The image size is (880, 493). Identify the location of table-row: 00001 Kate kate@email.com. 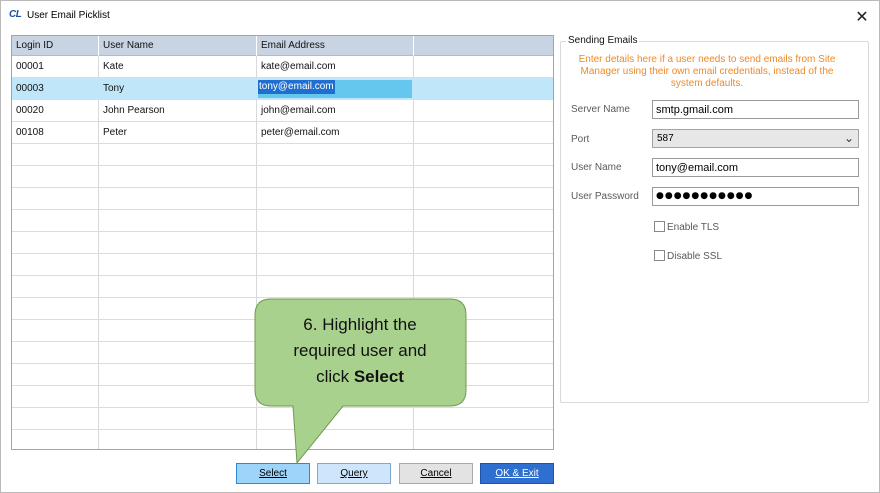
(282, 67).